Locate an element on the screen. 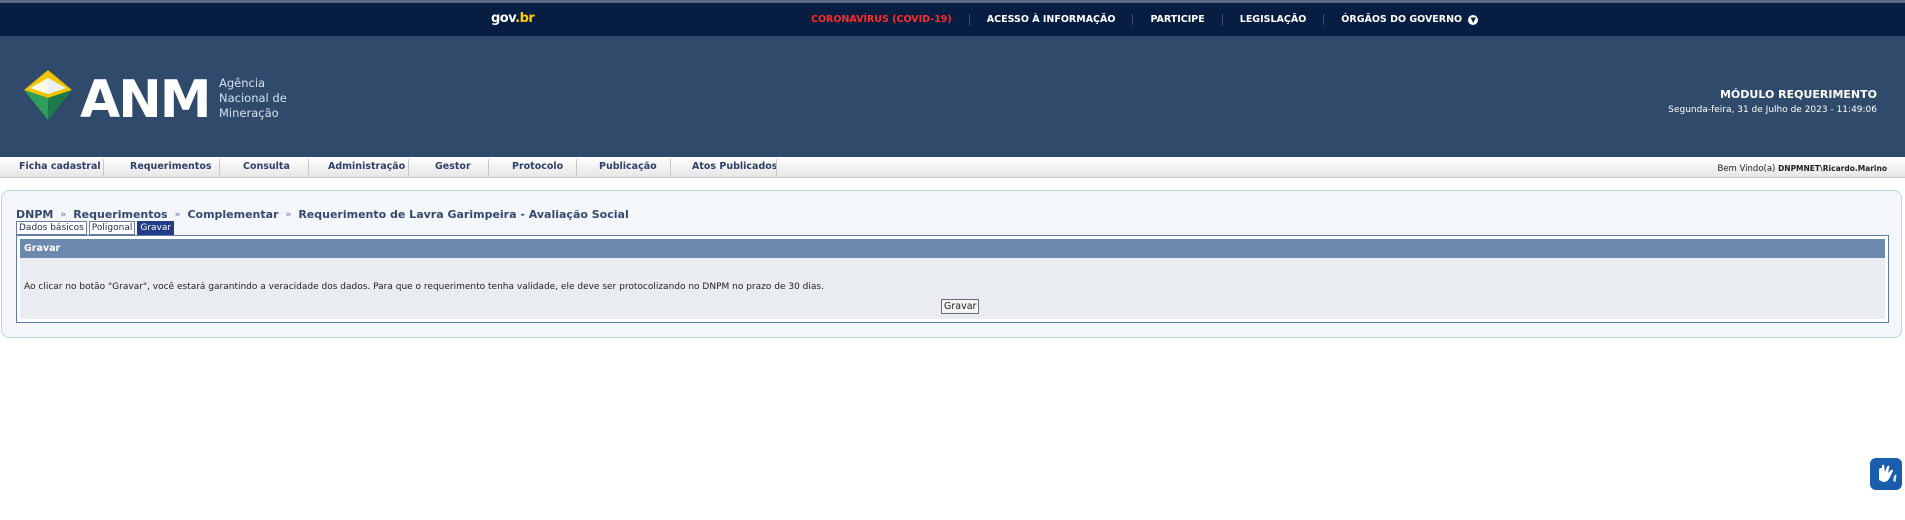 Image resolution: width=1905 pixels, height=520 pixels. tab-gravar: Gravar is located at coordinates (156, 228).